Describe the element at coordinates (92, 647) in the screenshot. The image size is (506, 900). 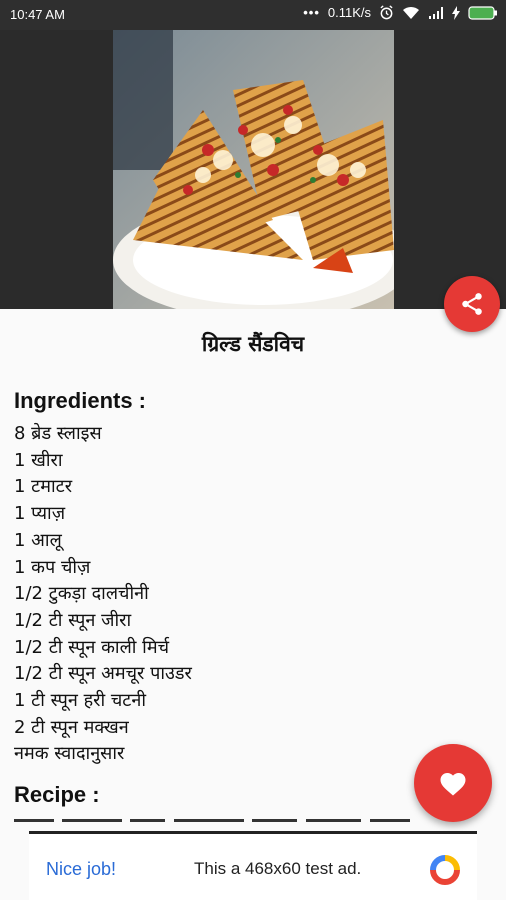
I see `ingredient-item: 1/2 टी स्पून काली मिर्च` at that location.